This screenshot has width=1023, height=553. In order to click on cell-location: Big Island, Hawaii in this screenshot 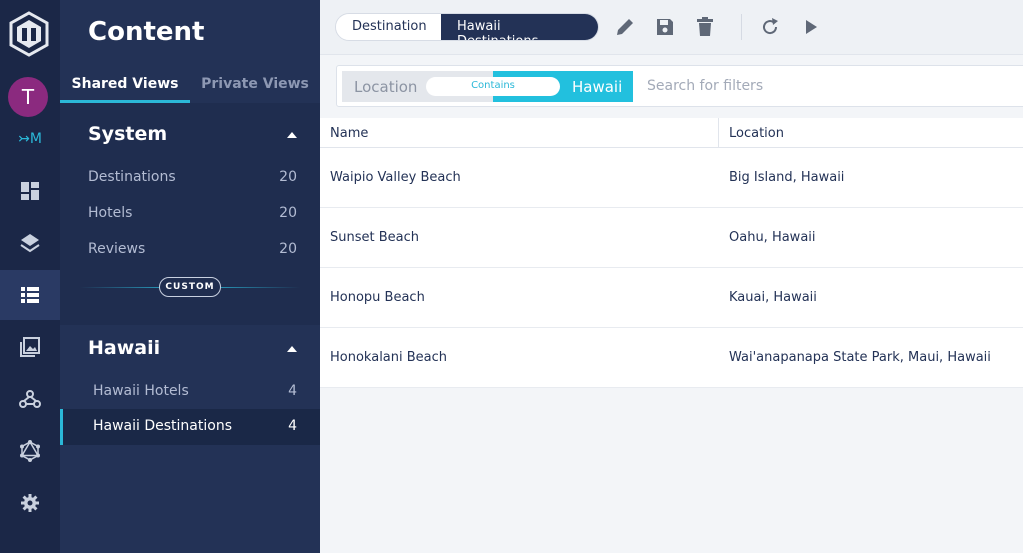, I will do `click(787, 177)`.